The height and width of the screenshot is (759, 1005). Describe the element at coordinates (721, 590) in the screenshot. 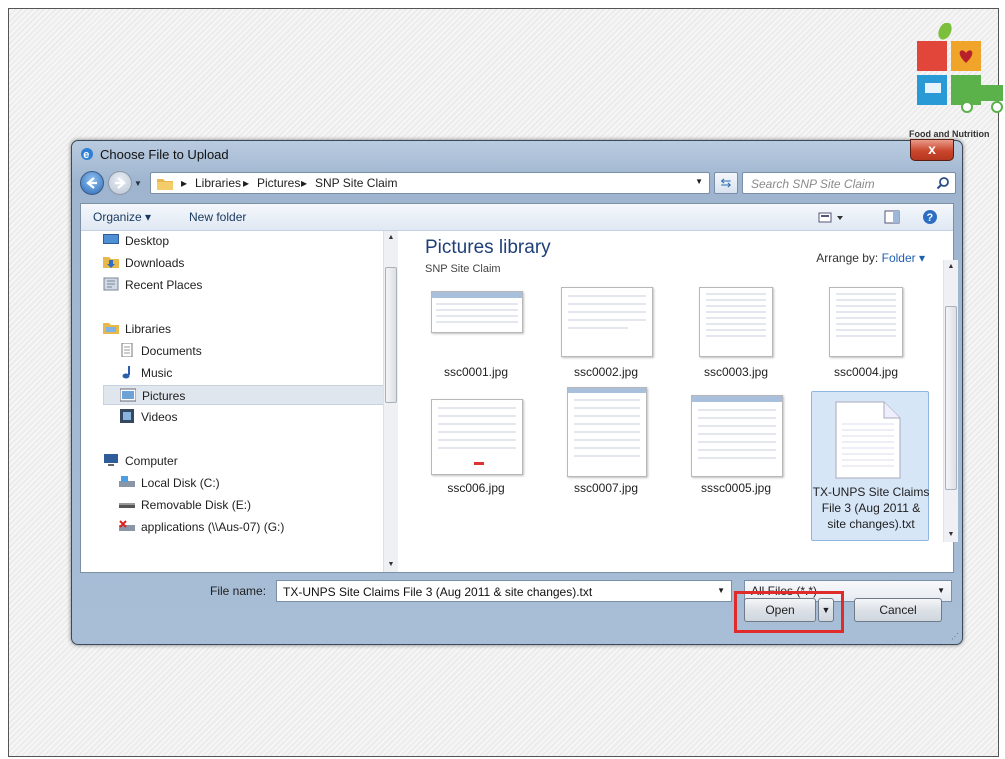

I see `file-name-dropdown-icon: ▼` at that location.